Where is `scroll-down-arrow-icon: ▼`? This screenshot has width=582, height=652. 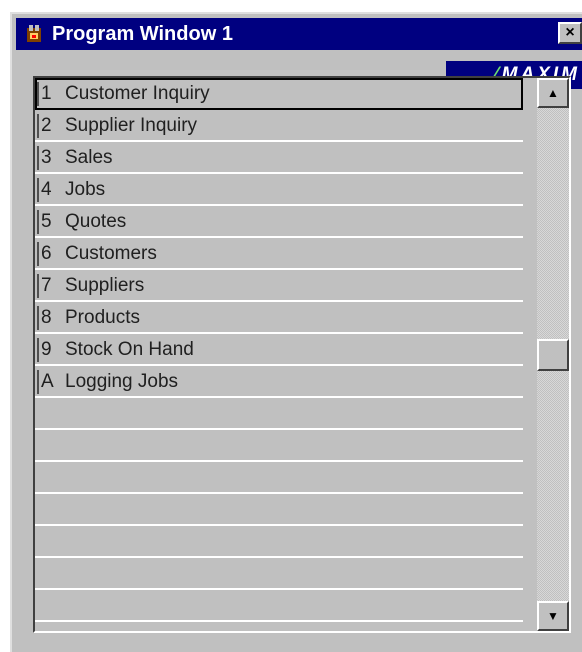 scroll-down-arrow-icon: ▼ is located at coordinates (553, 616).